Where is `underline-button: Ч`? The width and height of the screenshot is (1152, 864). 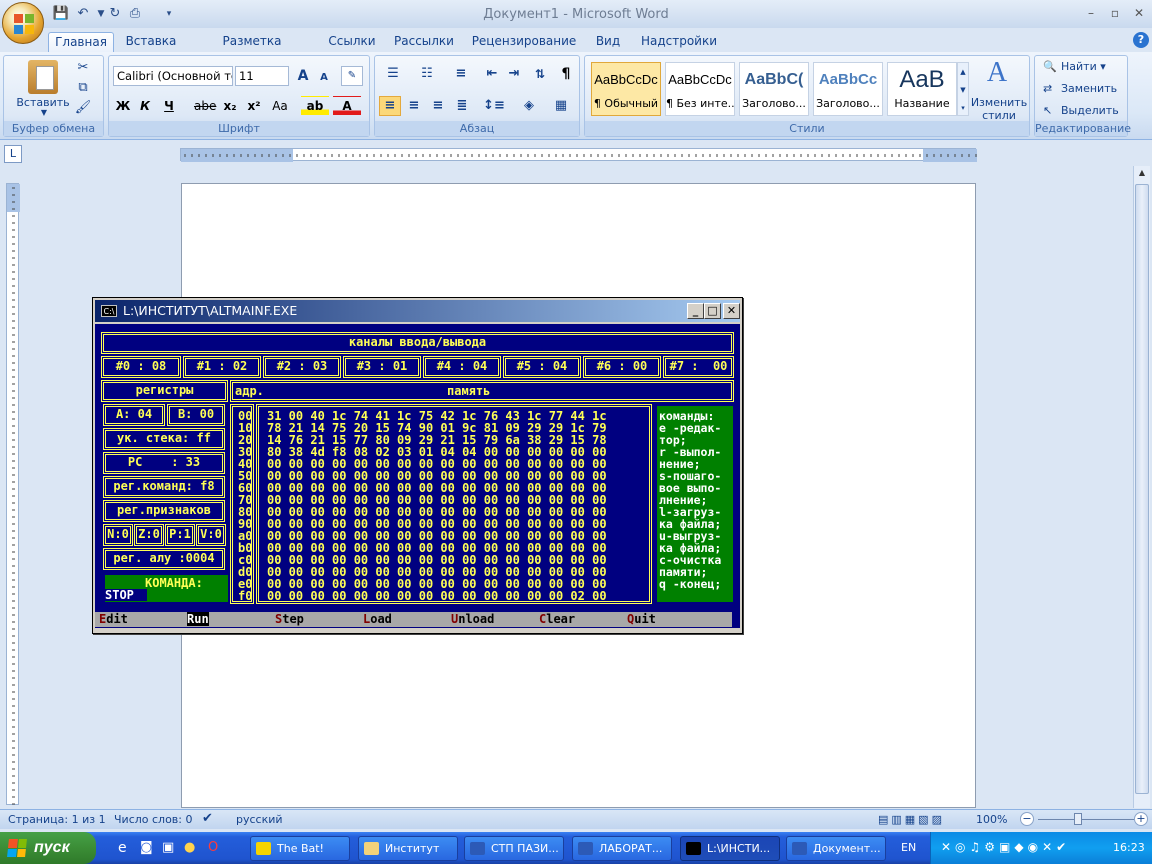 underline-button: Ч is located at coordinates (169, 106).